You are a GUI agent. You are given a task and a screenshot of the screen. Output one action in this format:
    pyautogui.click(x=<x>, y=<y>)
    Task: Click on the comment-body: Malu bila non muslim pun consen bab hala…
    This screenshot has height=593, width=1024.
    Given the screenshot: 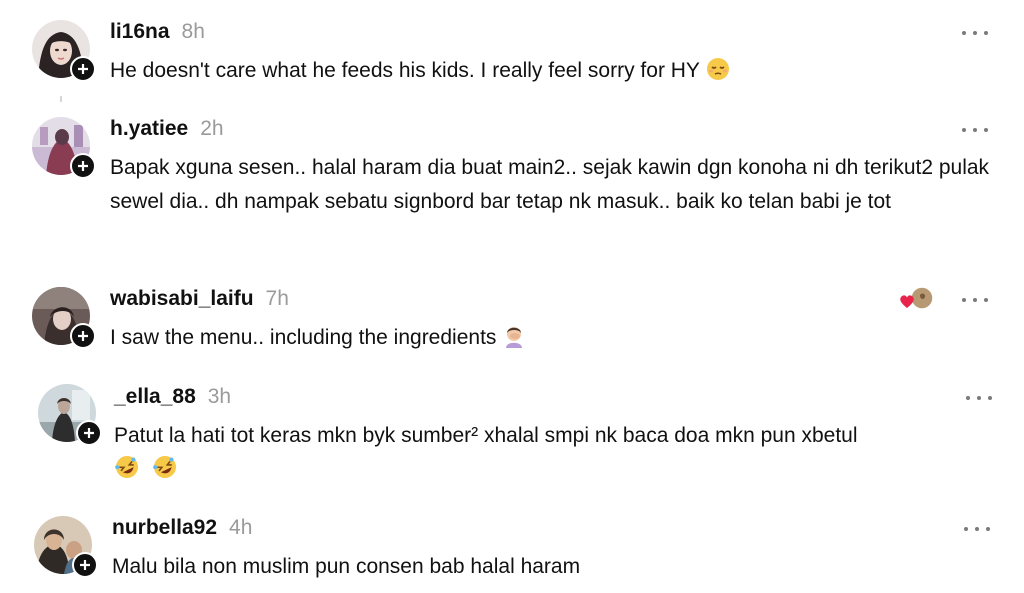 What is the action you would take?
    pyautogui.click(x=346, y=566)
    